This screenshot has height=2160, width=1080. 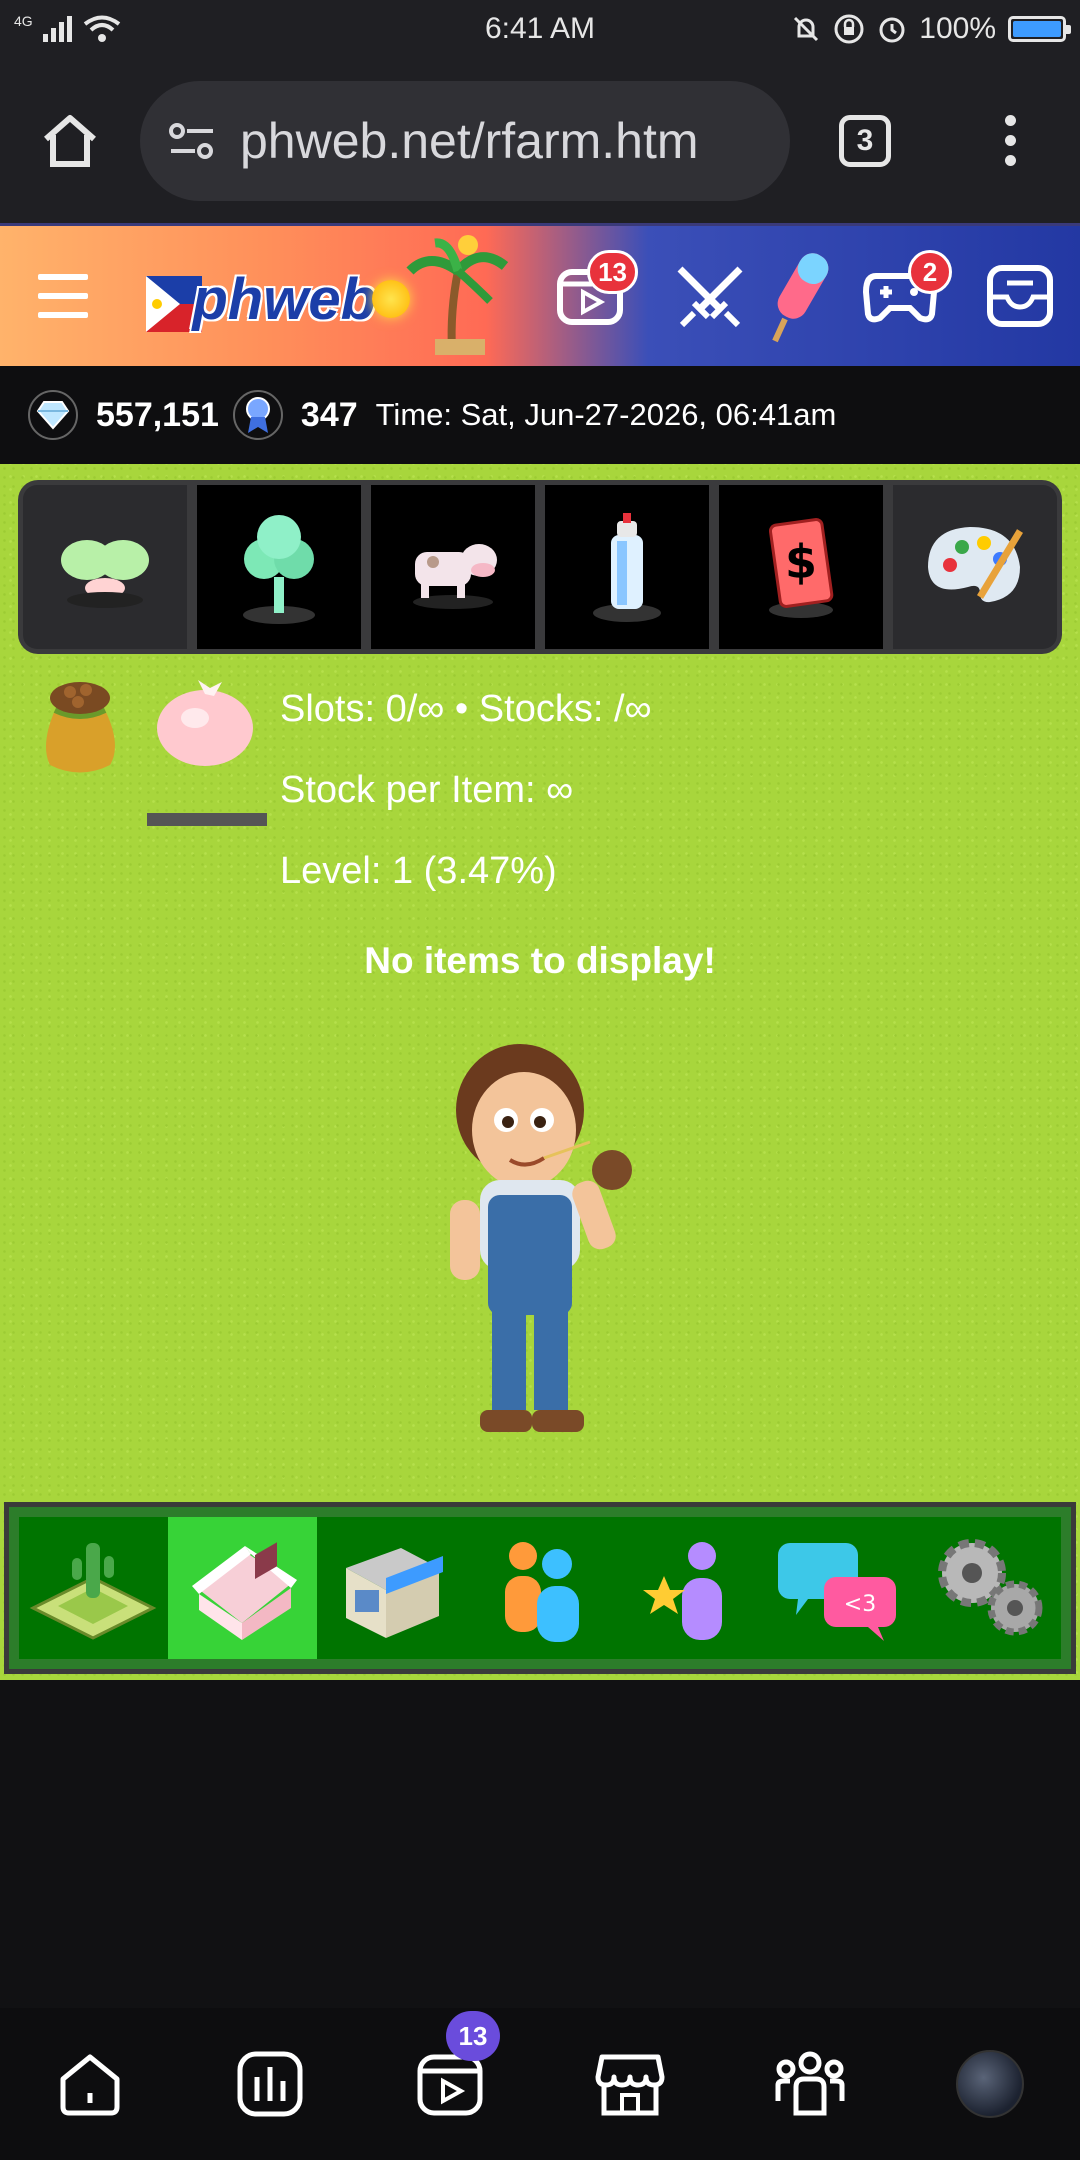 What do you see at coordinates (427, 790) in the screenshot?
I see `stock-per-item-text: Stock per Item: ∞` at bounding box center [427, 790].